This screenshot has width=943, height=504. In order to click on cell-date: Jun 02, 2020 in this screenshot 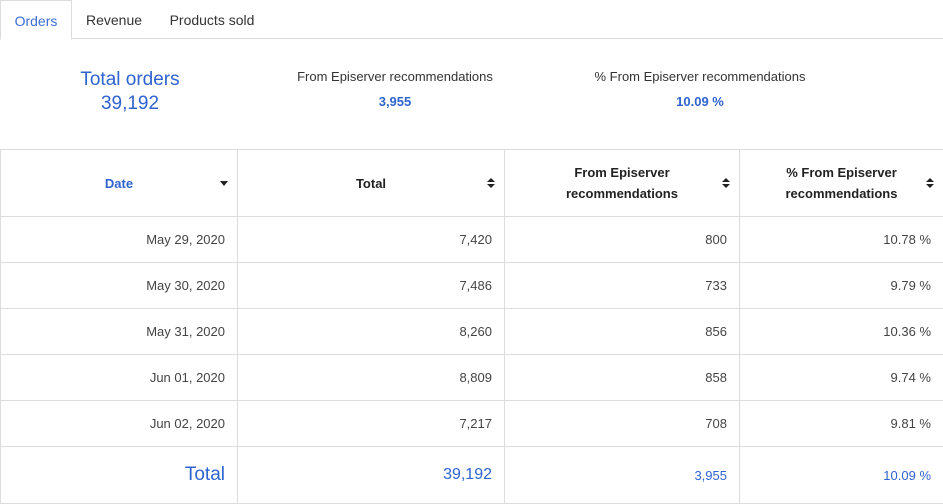, I will do `click(119, 423)`.